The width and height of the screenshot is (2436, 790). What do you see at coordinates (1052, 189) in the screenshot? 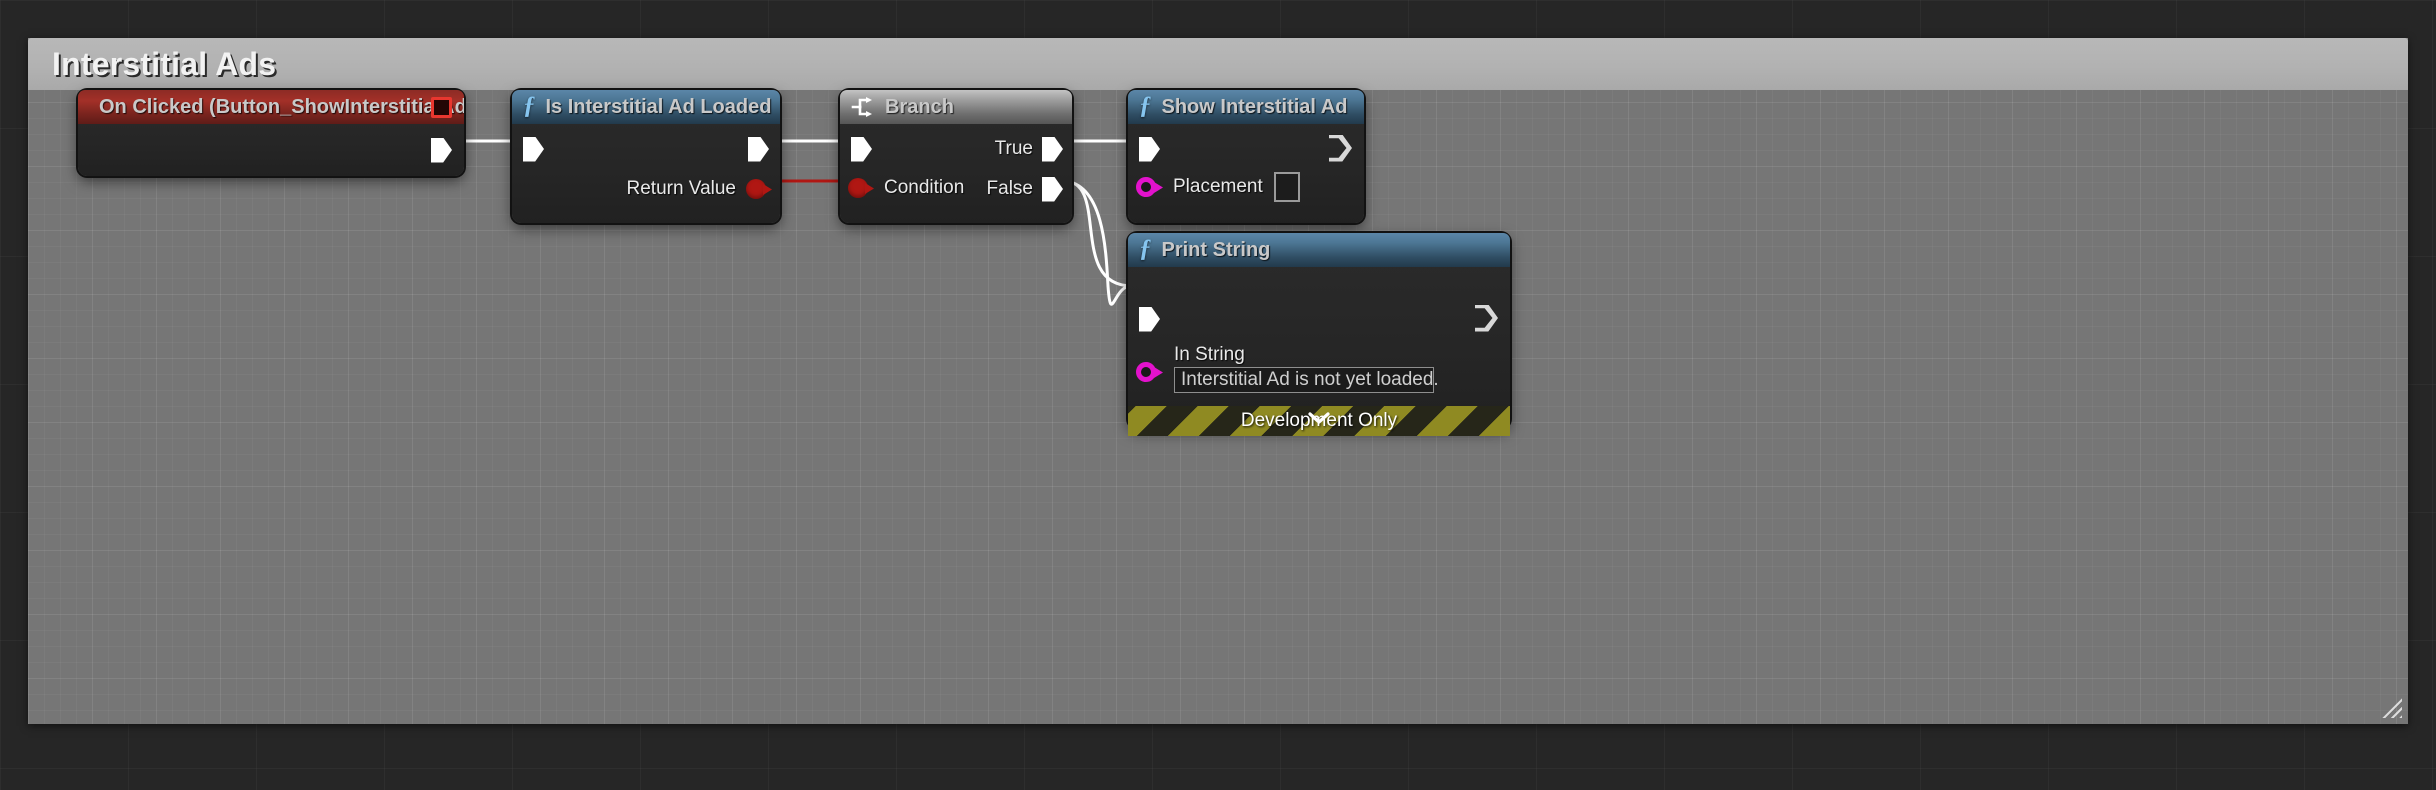
I see `exec-out-false-pin-icon` at bounding box center [1052, 189].